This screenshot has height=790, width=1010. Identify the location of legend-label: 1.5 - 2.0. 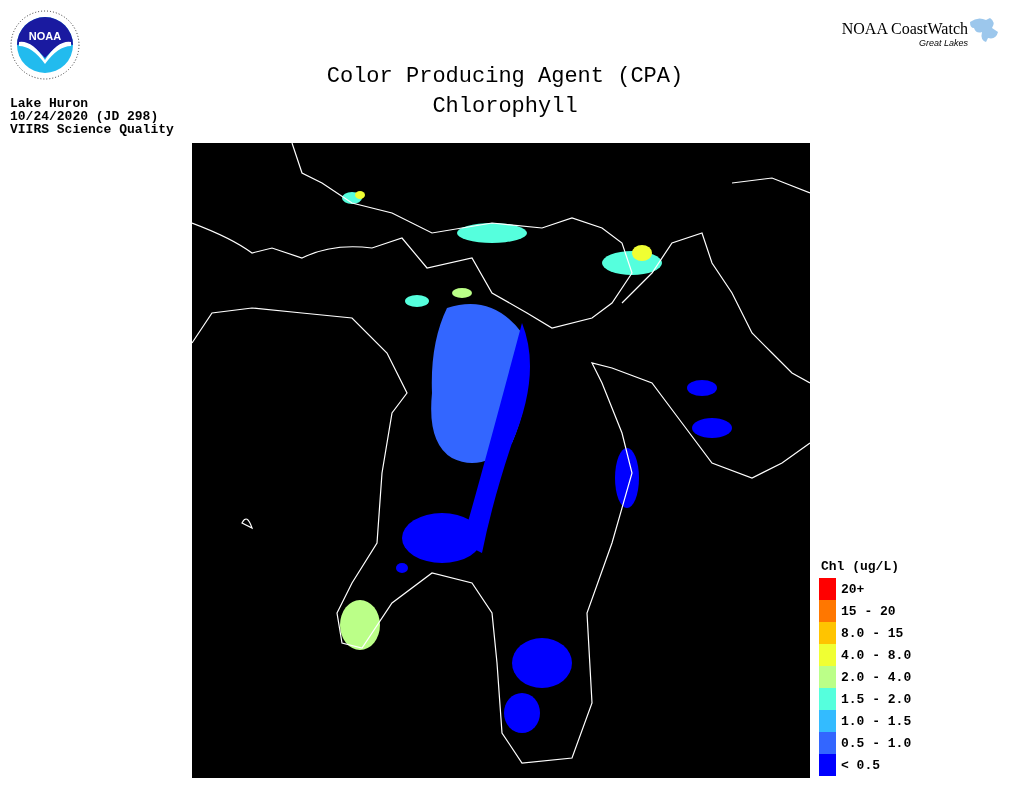
(876, 699).